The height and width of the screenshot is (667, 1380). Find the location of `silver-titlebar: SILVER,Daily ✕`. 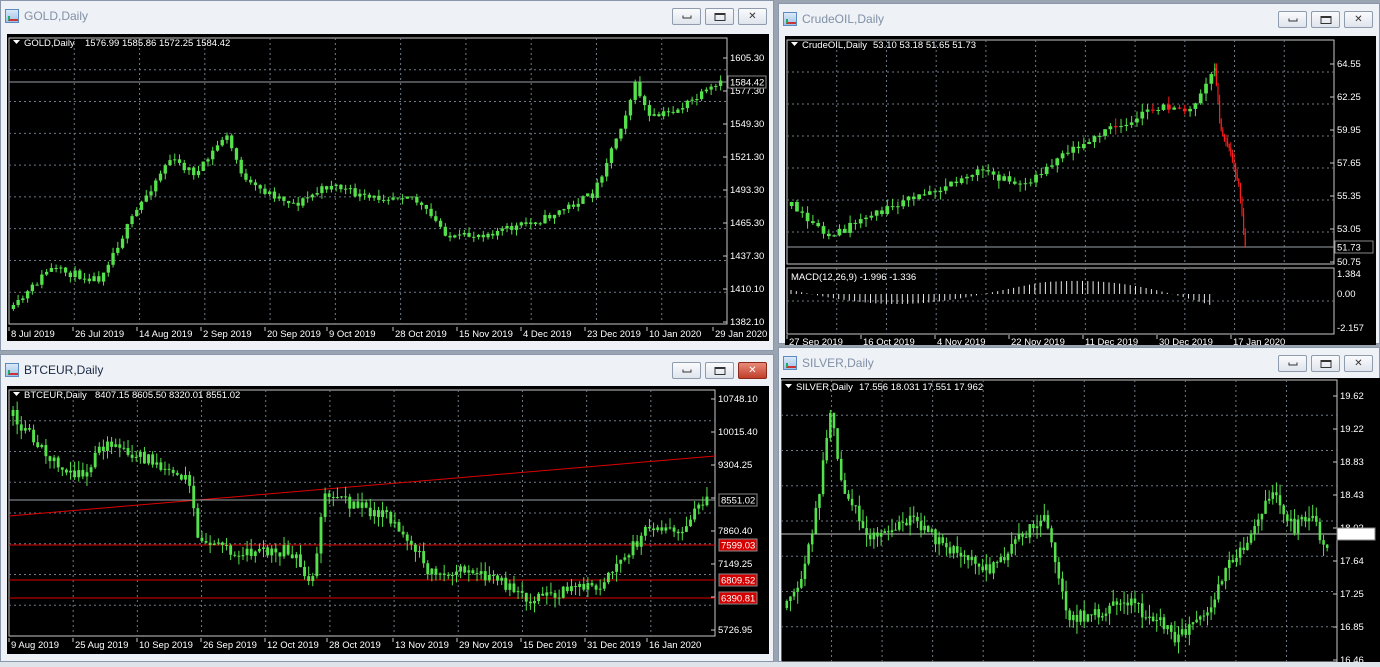

silver-titlebar: SILVER,Daily ✕ is located at coordinates (1079, 363).